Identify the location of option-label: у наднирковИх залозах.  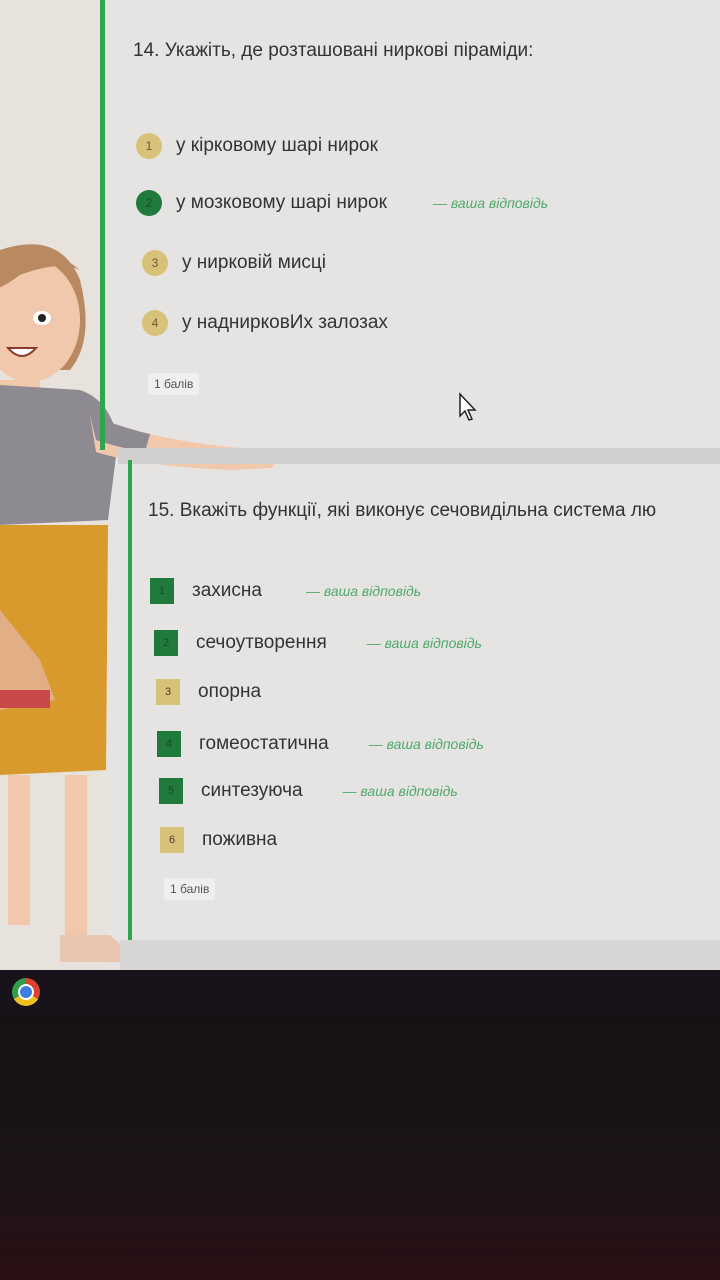
(285, 322).